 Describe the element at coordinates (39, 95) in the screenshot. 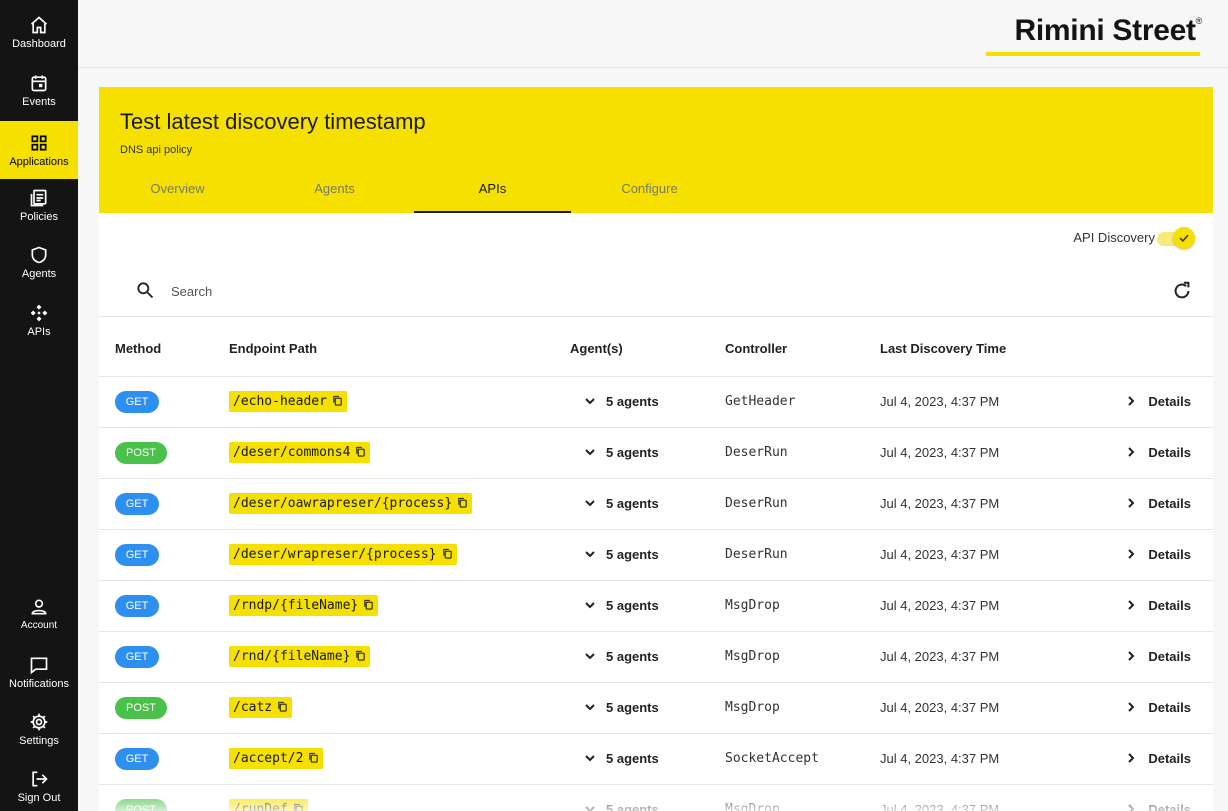

I see `sidebar-item-events: Events` at that location.